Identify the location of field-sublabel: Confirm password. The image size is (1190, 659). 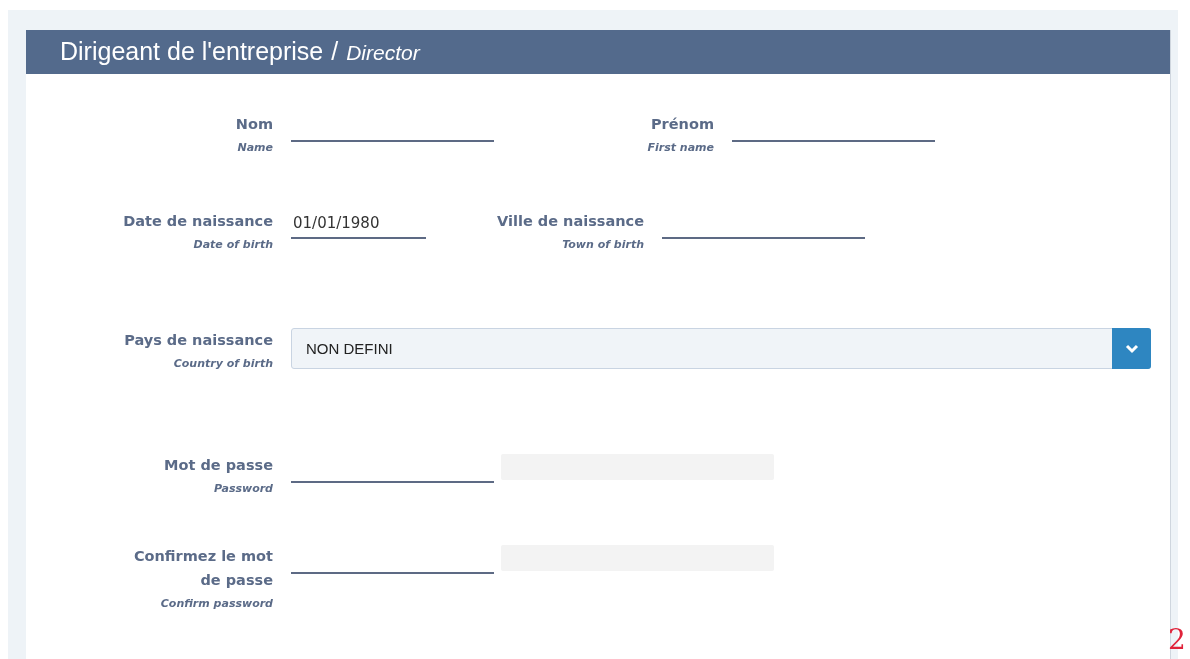
(216, 604).